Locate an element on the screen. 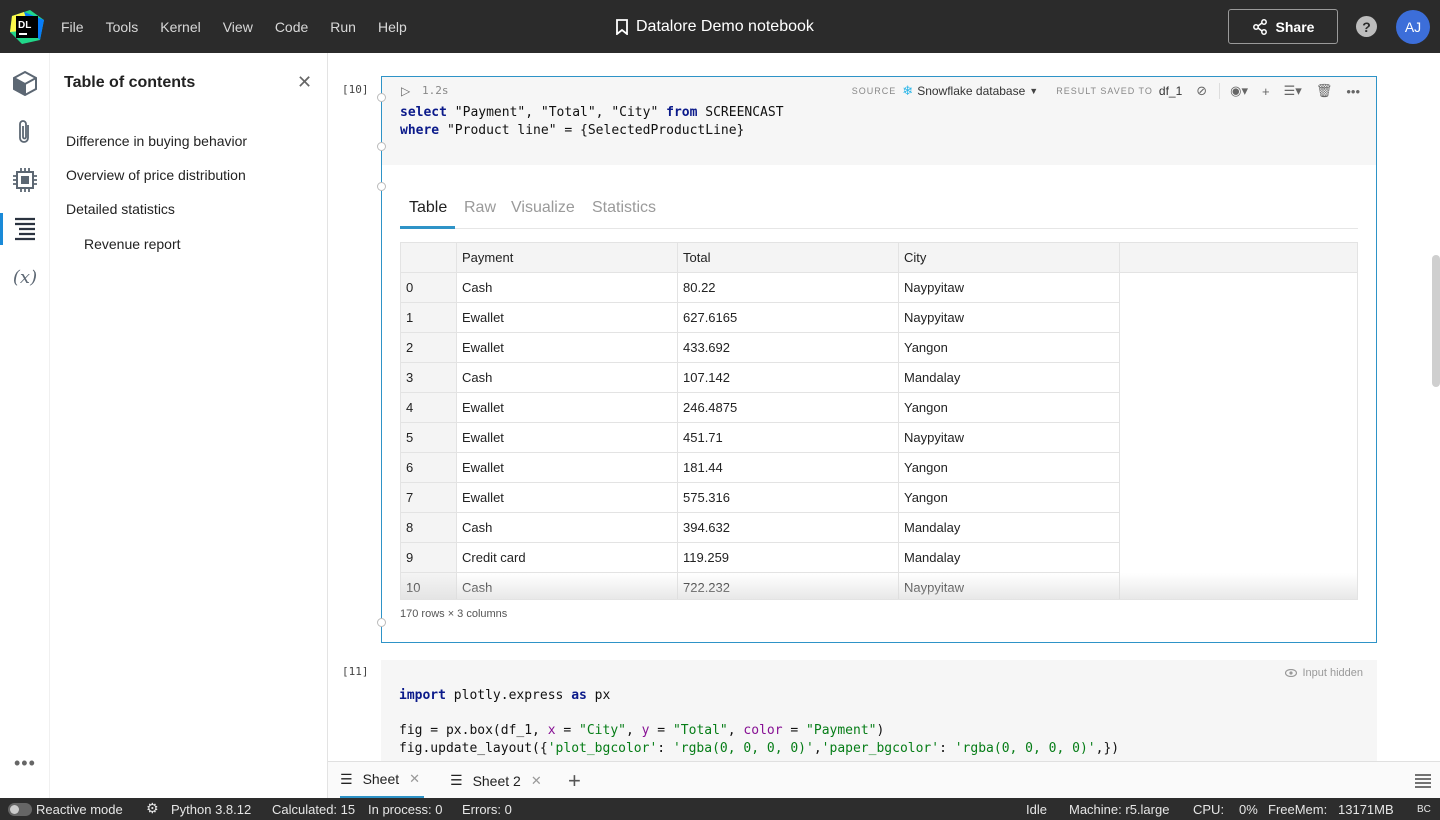 This screenshot has width=1440, height=820. tab-table: Table is located at coordinates (428, 208).